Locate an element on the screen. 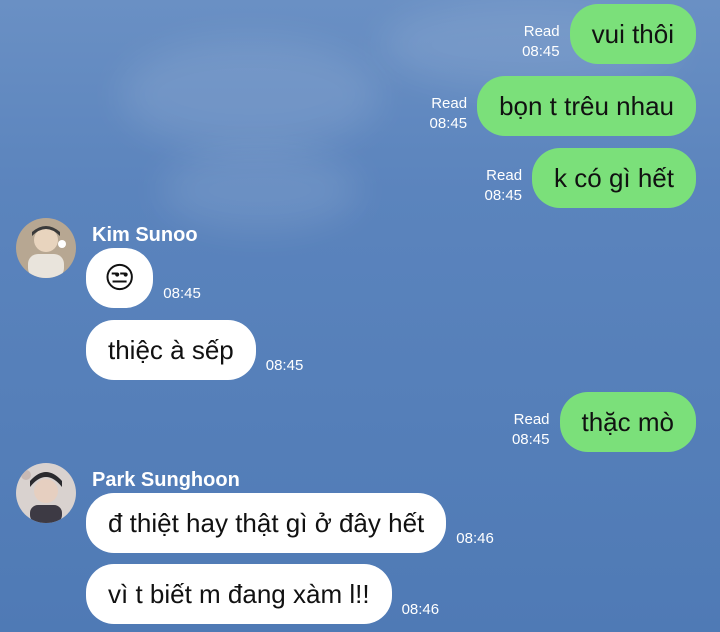 This screenshot has width=720, height=632. message-row-outgoing: Read 08:45 thặc mò is located at coordinates (604, 422).